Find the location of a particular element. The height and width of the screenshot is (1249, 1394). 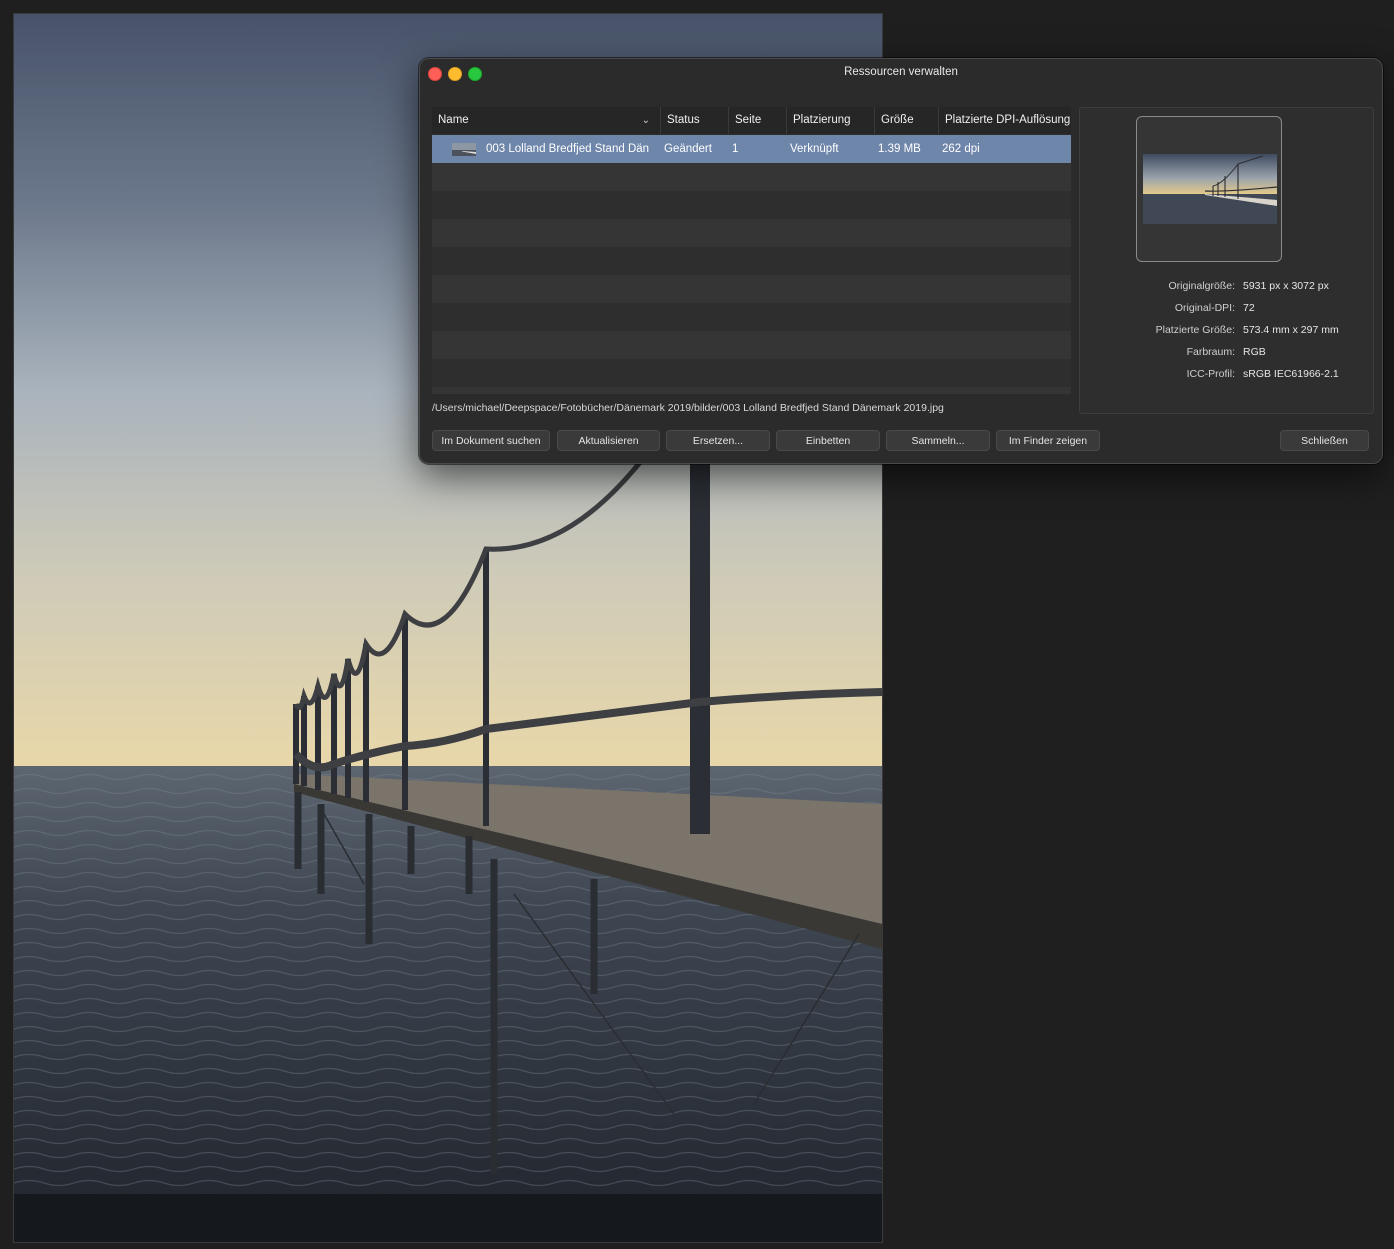

chevron-down-icon: ⌄ is located at coordinates (646, 120).